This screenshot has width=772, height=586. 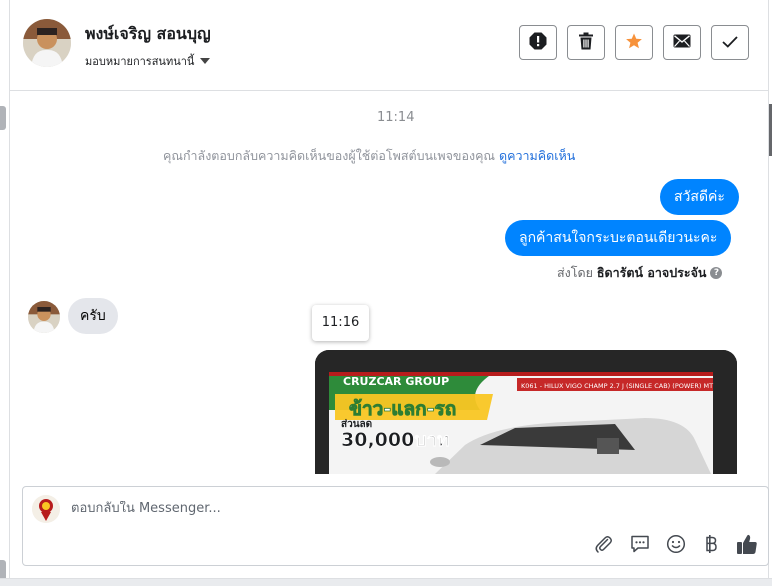 I want to click on mark-done-button, so click(x=730, y=42).